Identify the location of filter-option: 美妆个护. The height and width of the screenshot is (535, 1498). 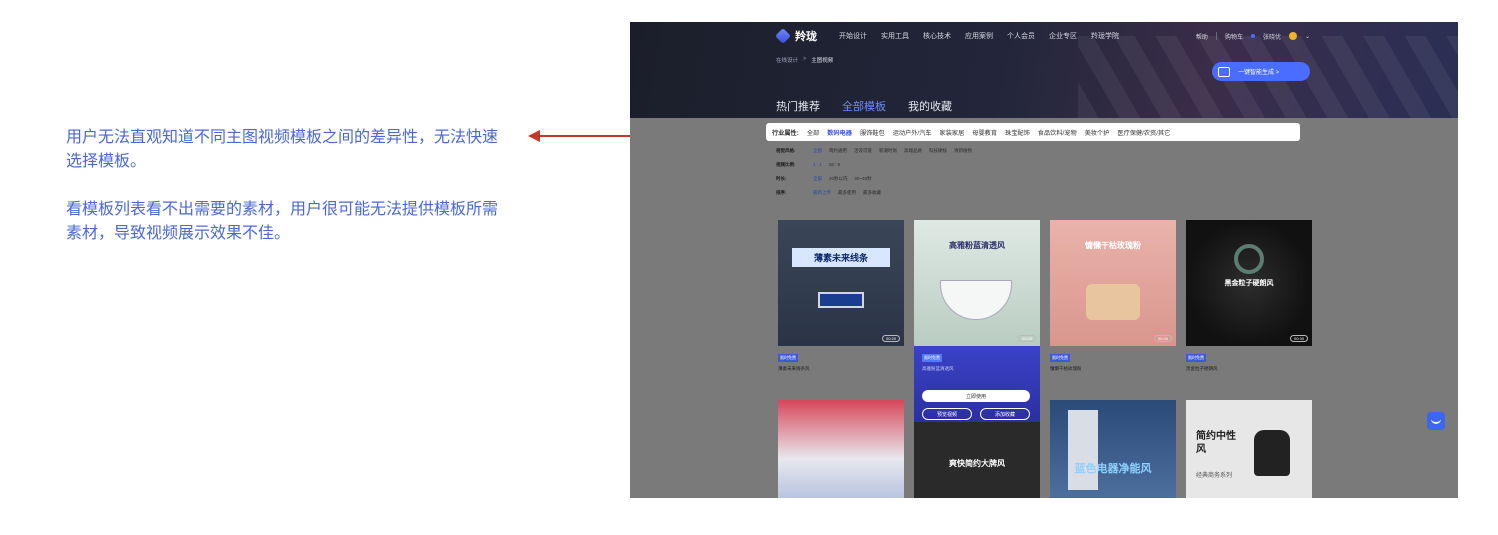
(1097, 132).